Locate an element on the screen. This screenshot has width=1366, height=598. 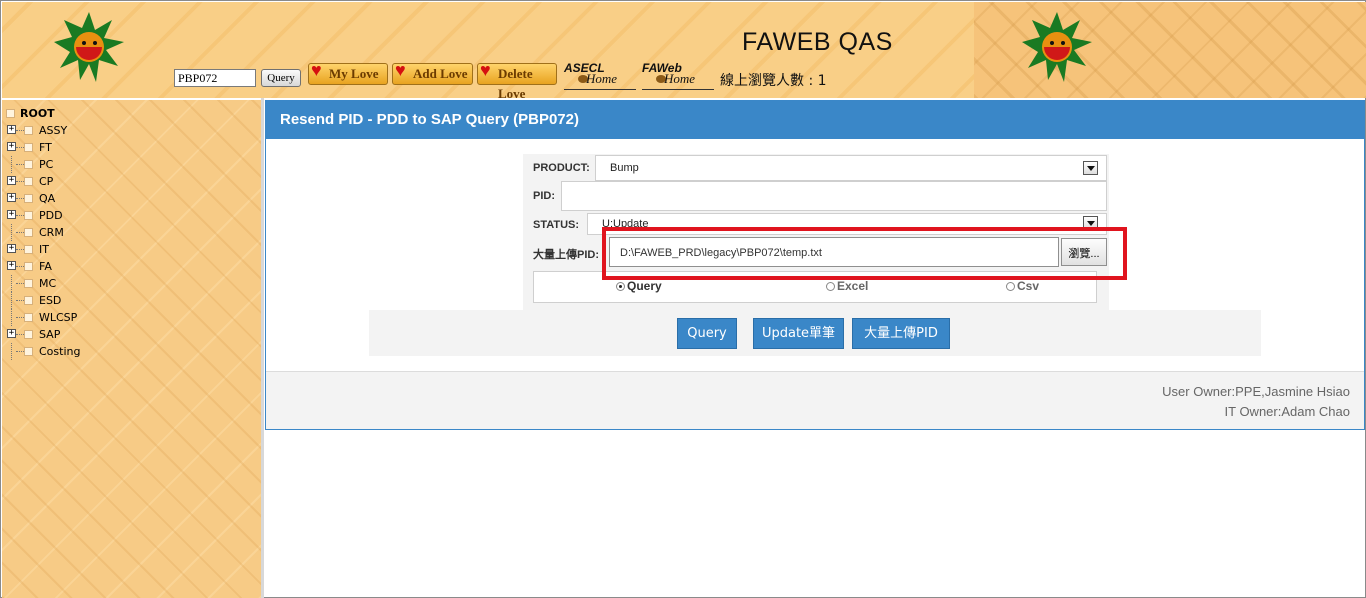
radio-excel-label: Excel is located at coordinates (853, 286).